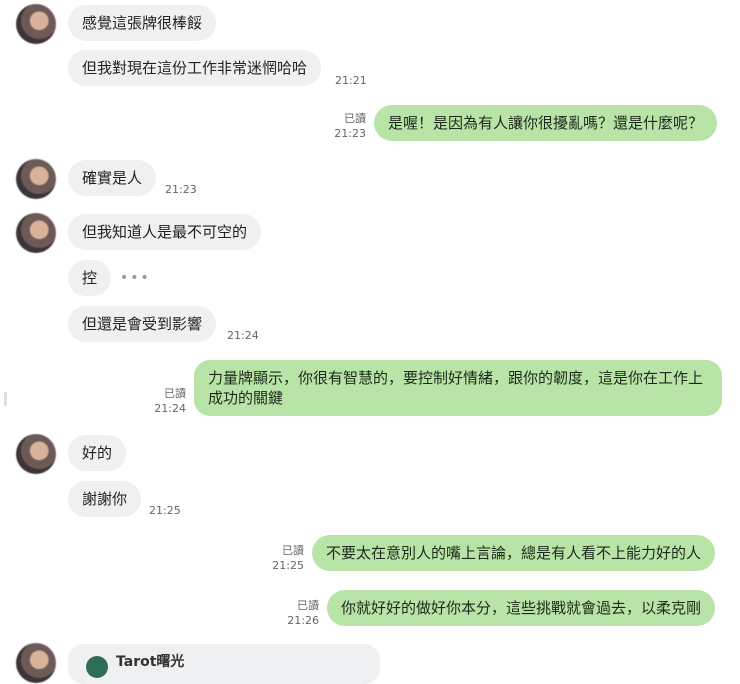  I want to click on incoming-message: 好的, so click(97, 453).